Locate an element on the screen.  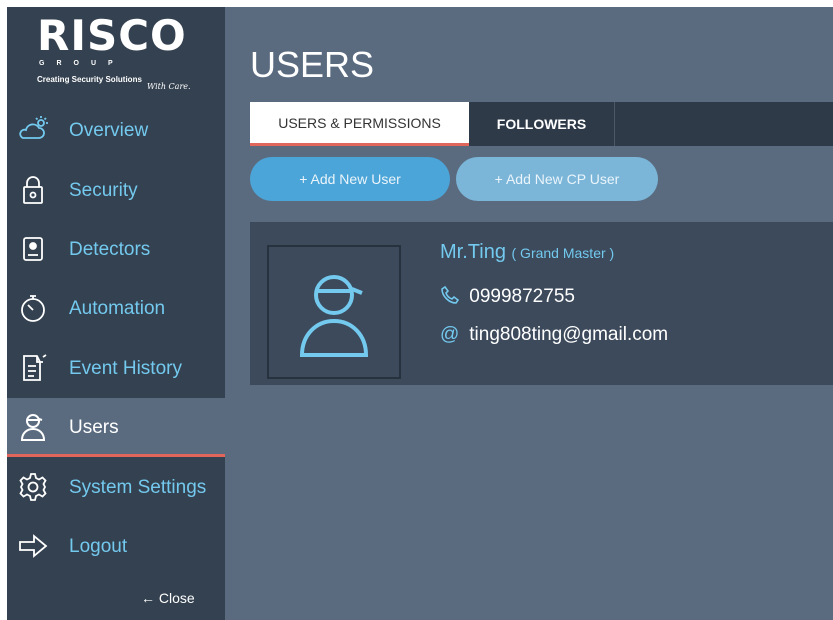
user-phone-row: 0999872755 is located at coordinates (507, 296).